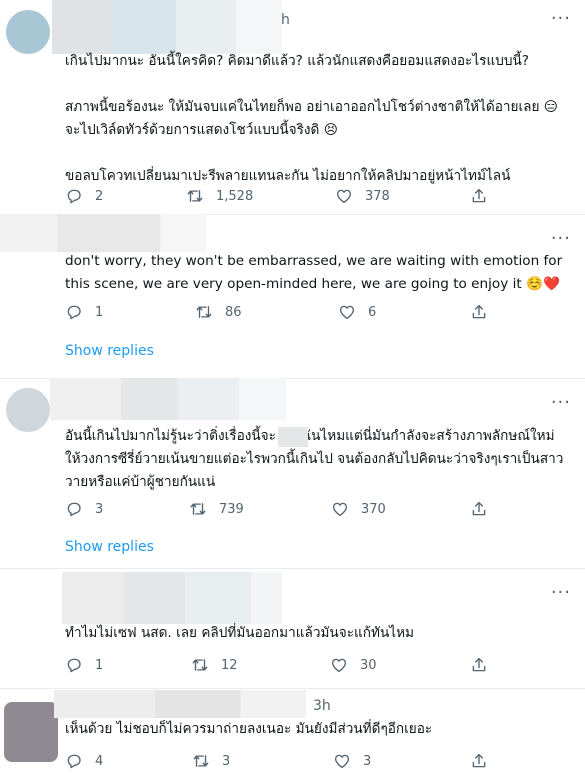 The width and height of the screenshot is (585, 774). Describe the element at coordinates (368, 665) in the screenshot. I see `like-count: 30` at that location.